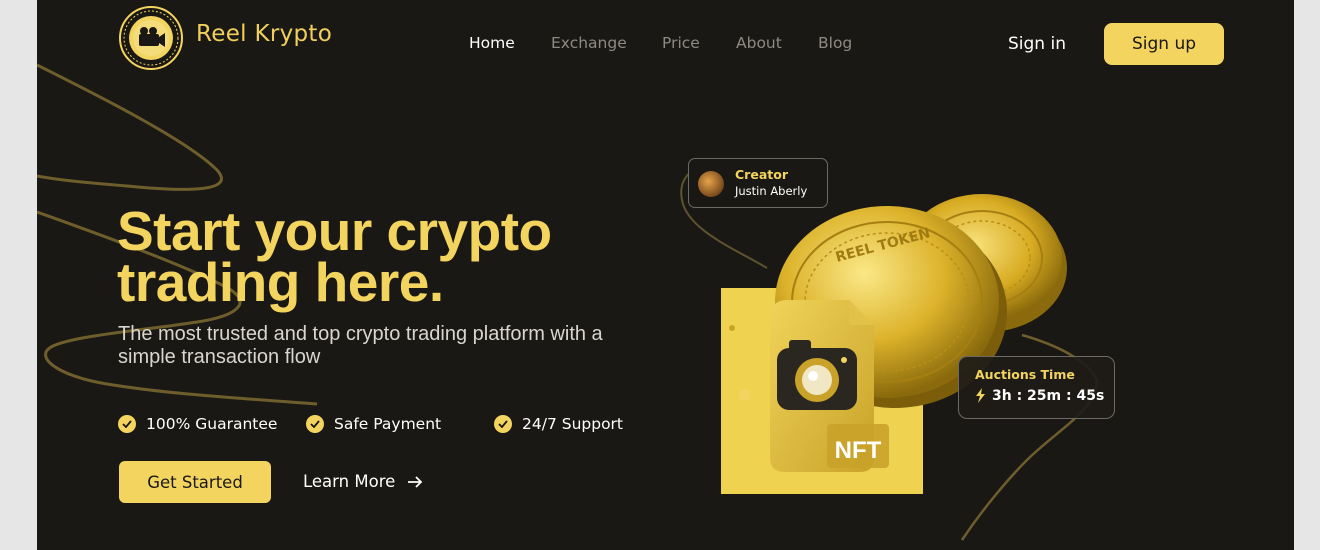 This screenshot has width=1320, height=550. What do you see at coordinates (858, 450) in the screenshot?
I see `nft-label: NFT` at bounding box center [858, 450].